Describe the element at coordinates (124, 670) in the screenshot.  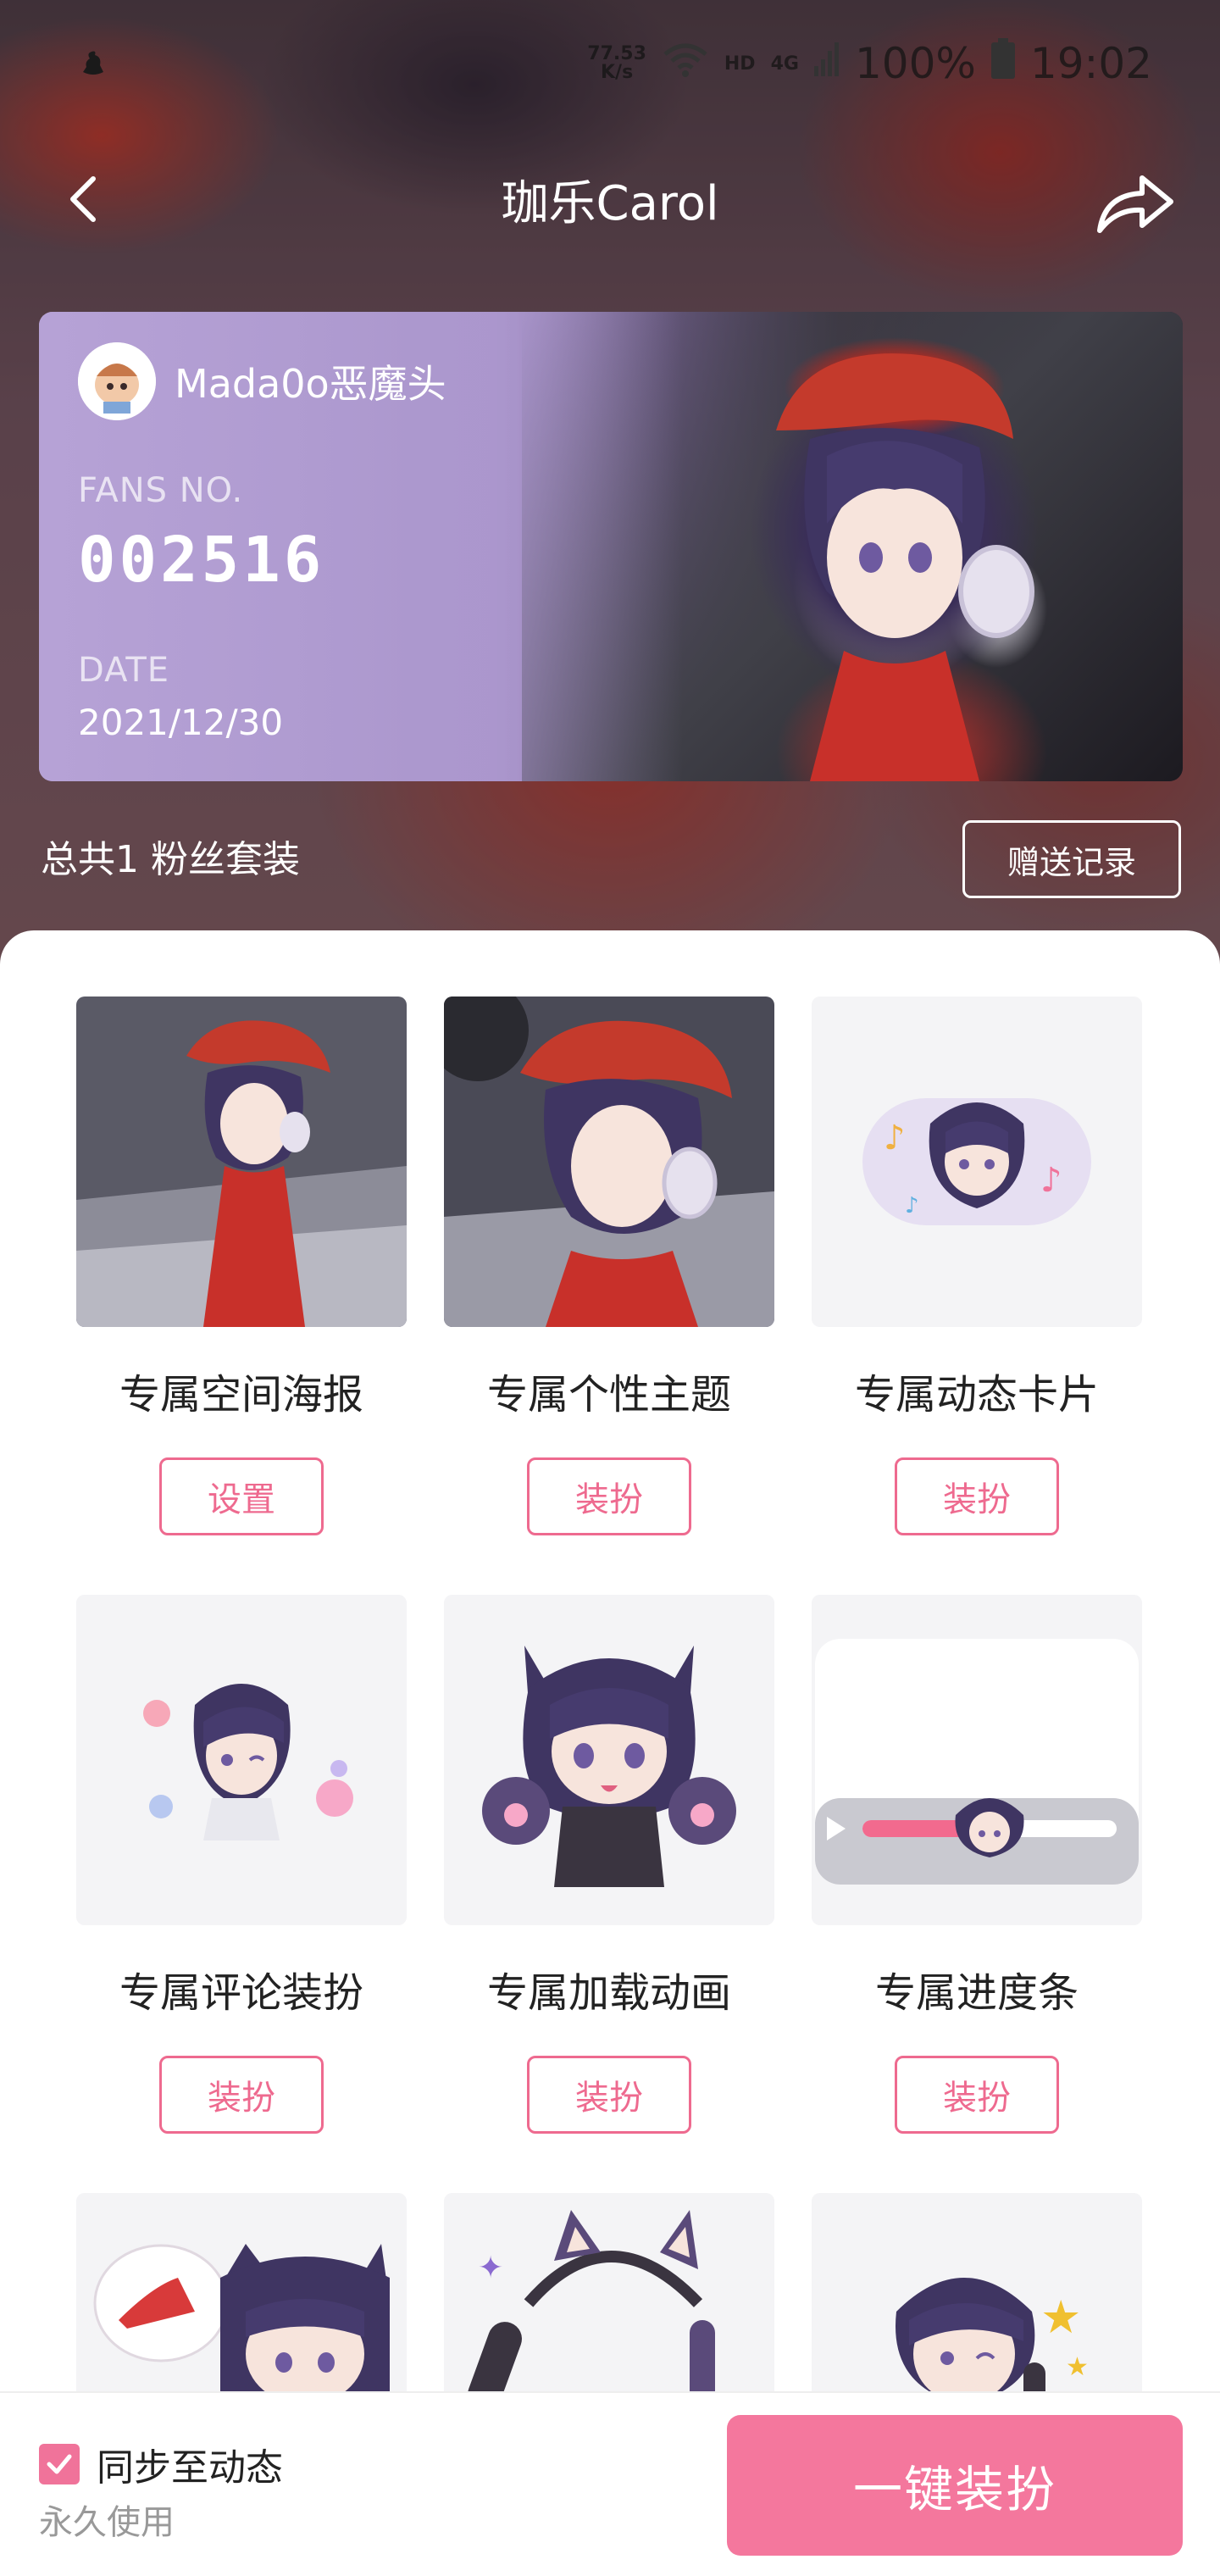
I see `date-label: DATE` at that location.